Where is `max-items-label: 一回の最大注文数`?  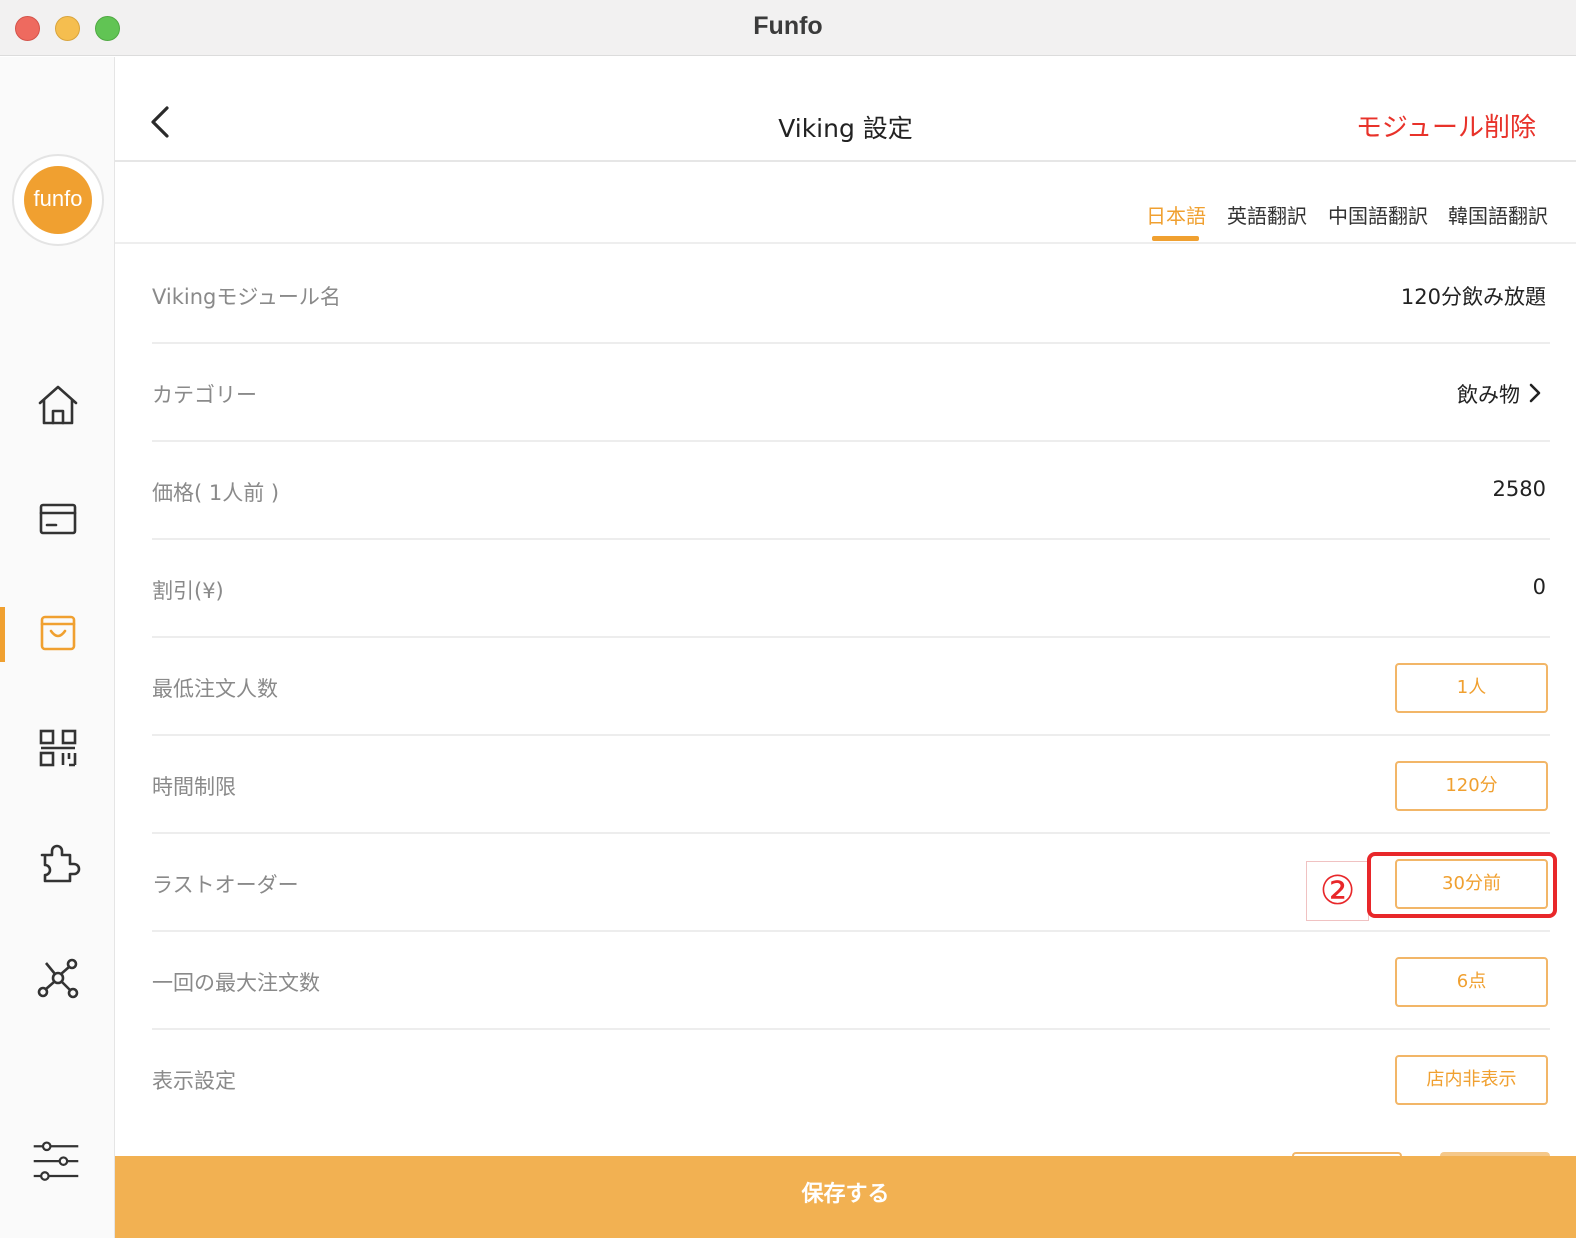
max-items-label: 一回の最大注文数 is located at coordinates (236, 983).